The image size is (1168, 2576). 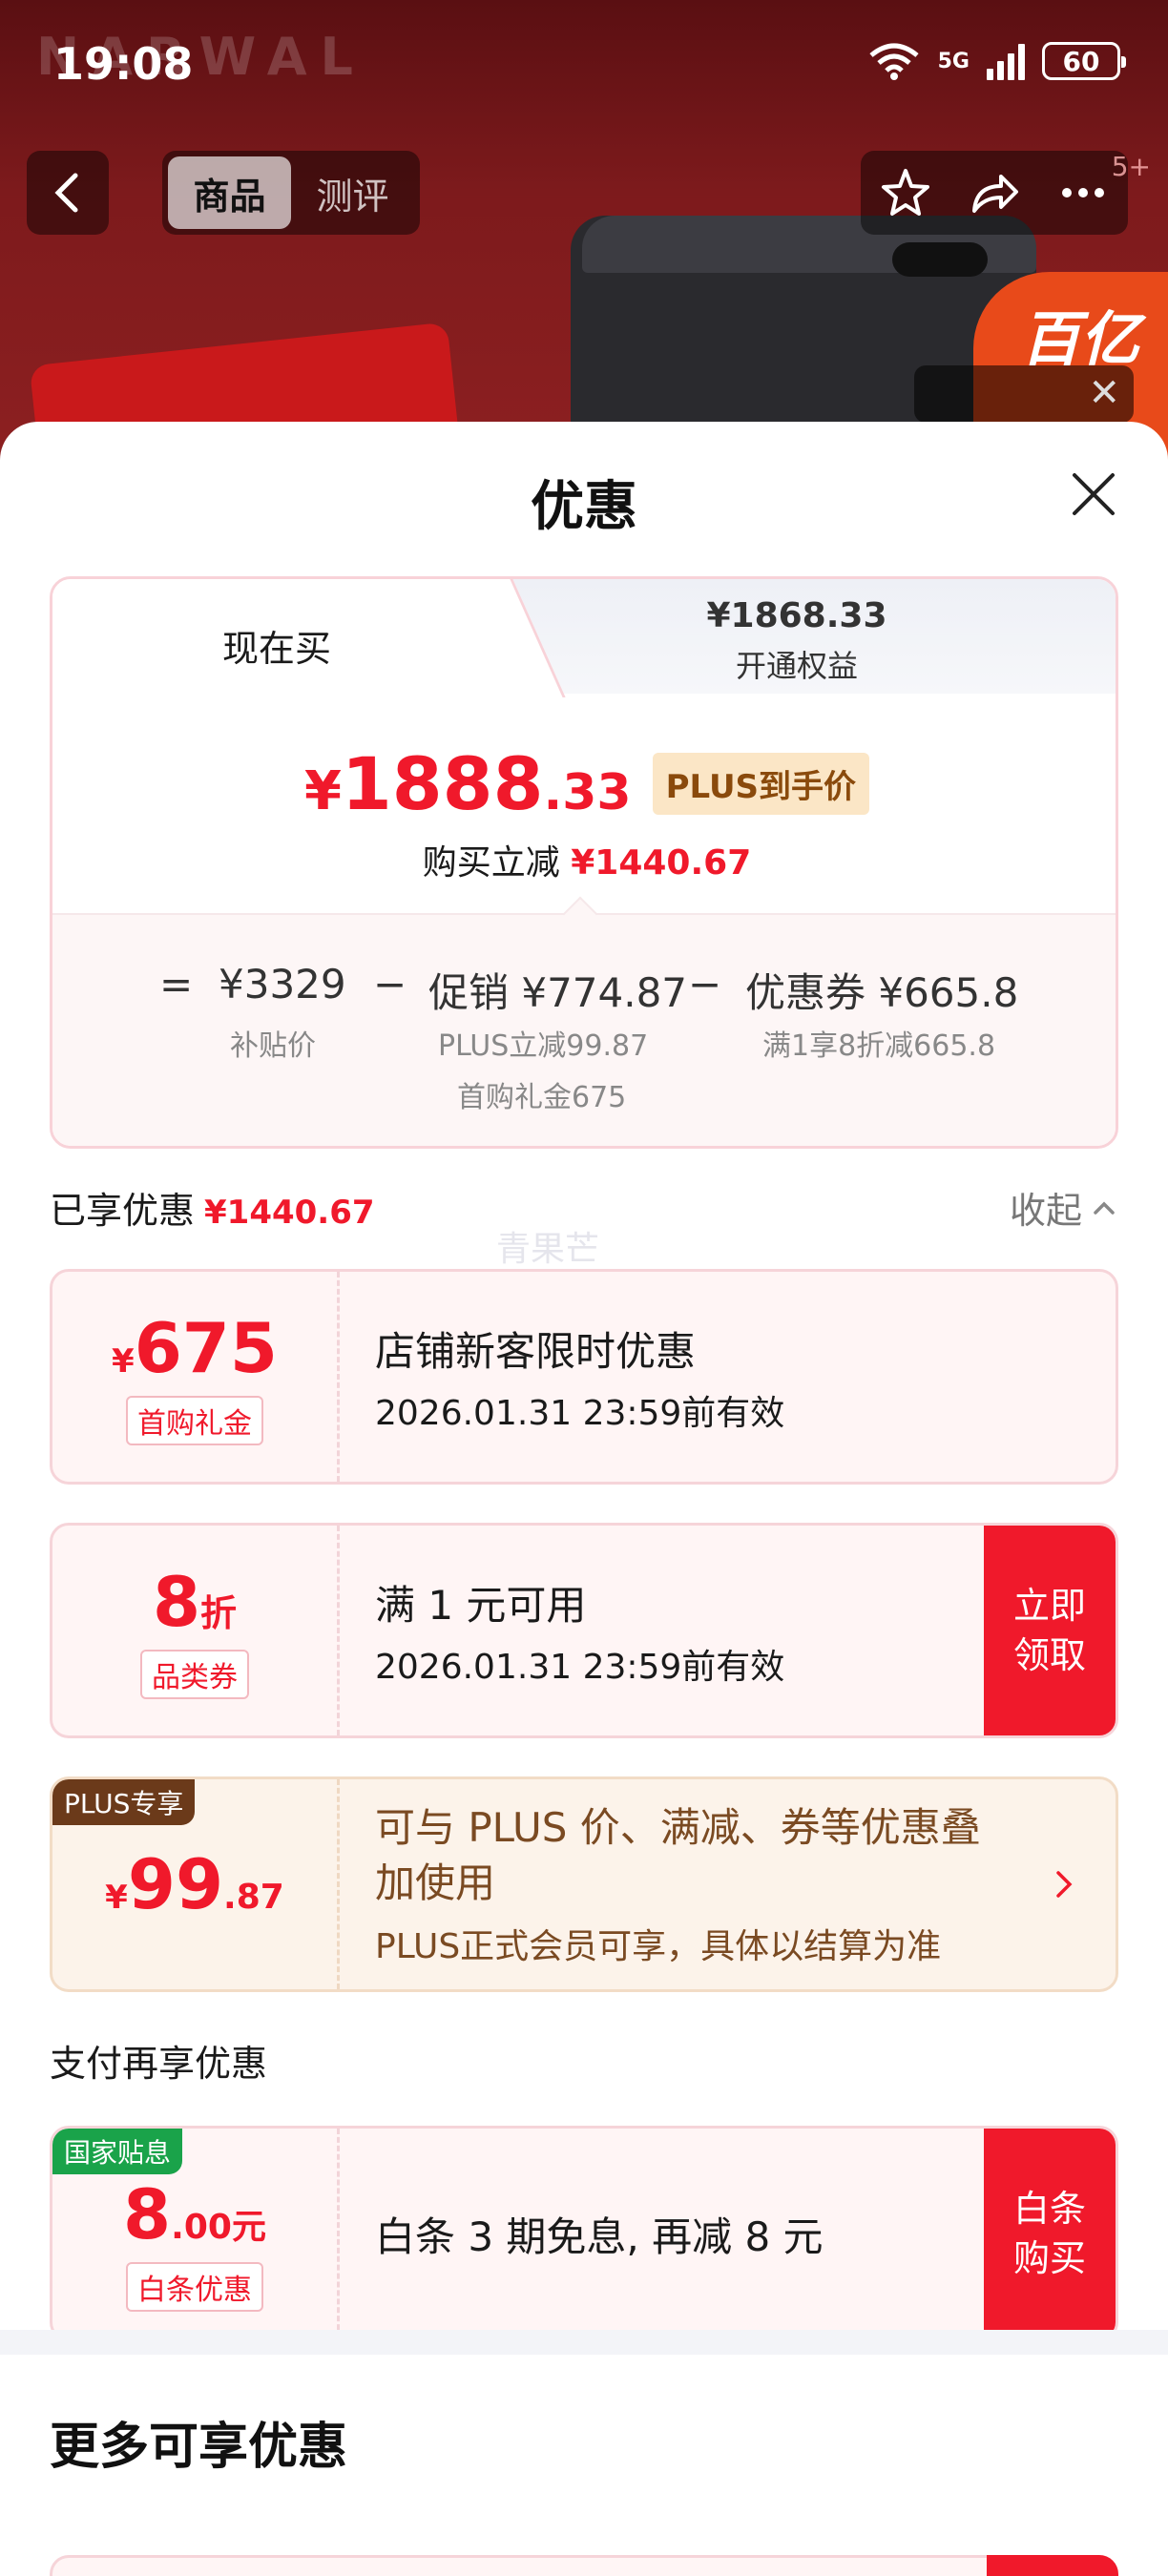 What do you see at coordinates (587, 792) in the screenshot?
I see `price-decimal: .33` at bounding box center [587, 792].